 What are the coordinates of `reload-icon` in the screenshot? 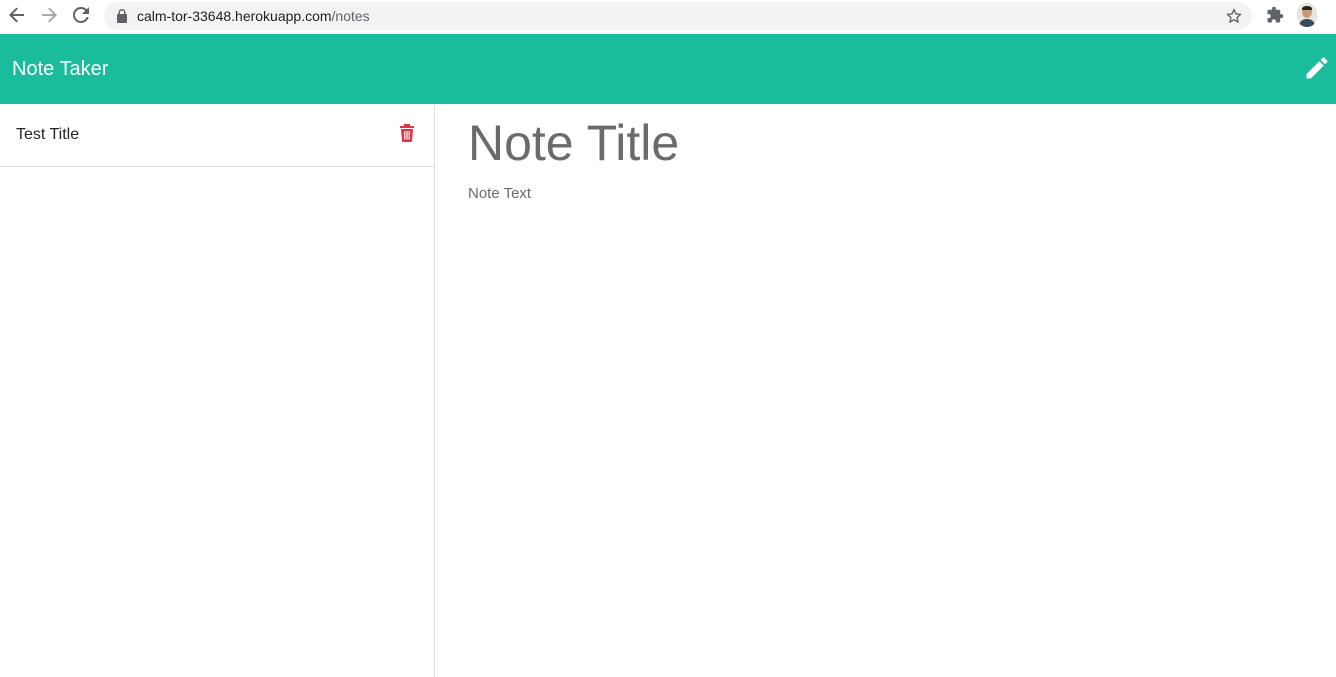 It's located at (81, 15).